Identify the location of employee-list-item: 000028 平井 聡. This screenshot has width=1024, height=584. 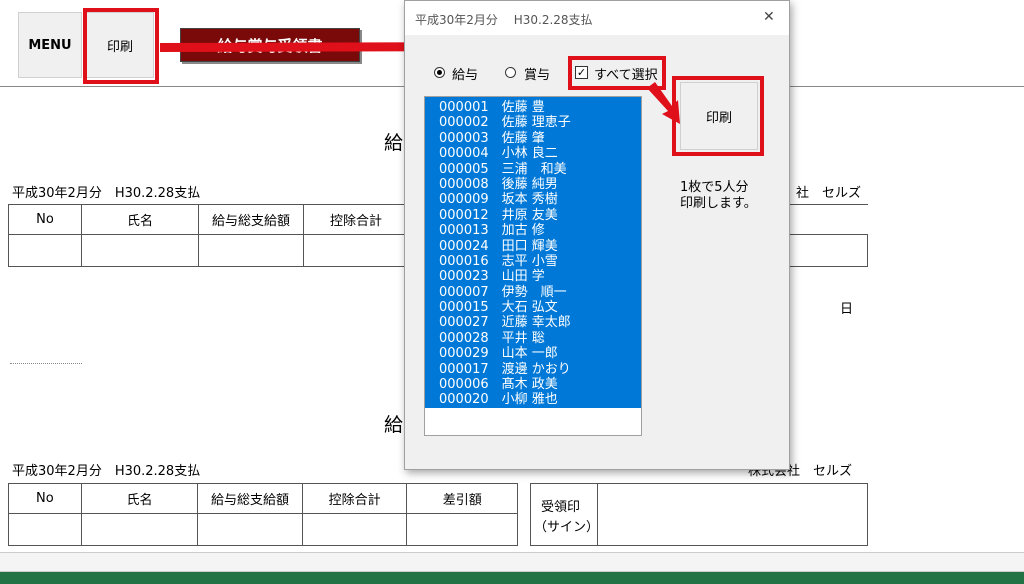
(533, 338).